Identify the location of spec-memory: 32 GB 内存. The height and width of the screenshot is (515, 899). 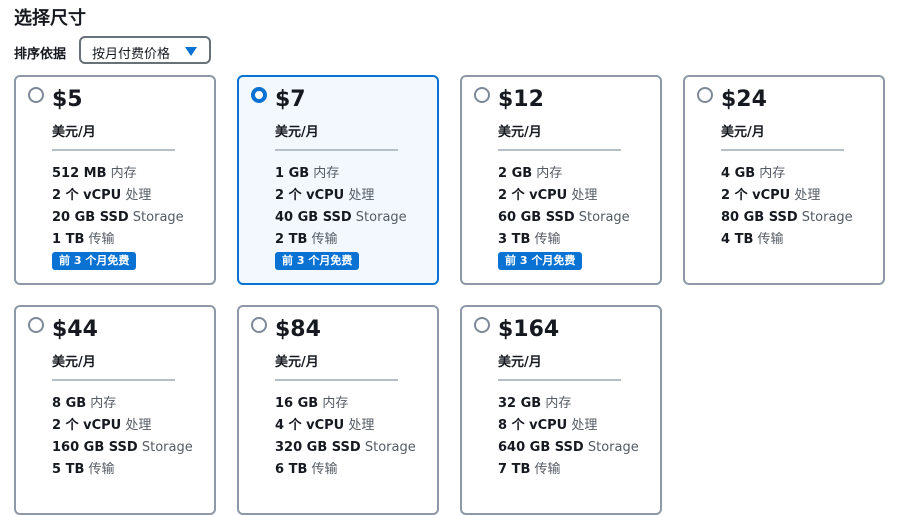
(568, 406).